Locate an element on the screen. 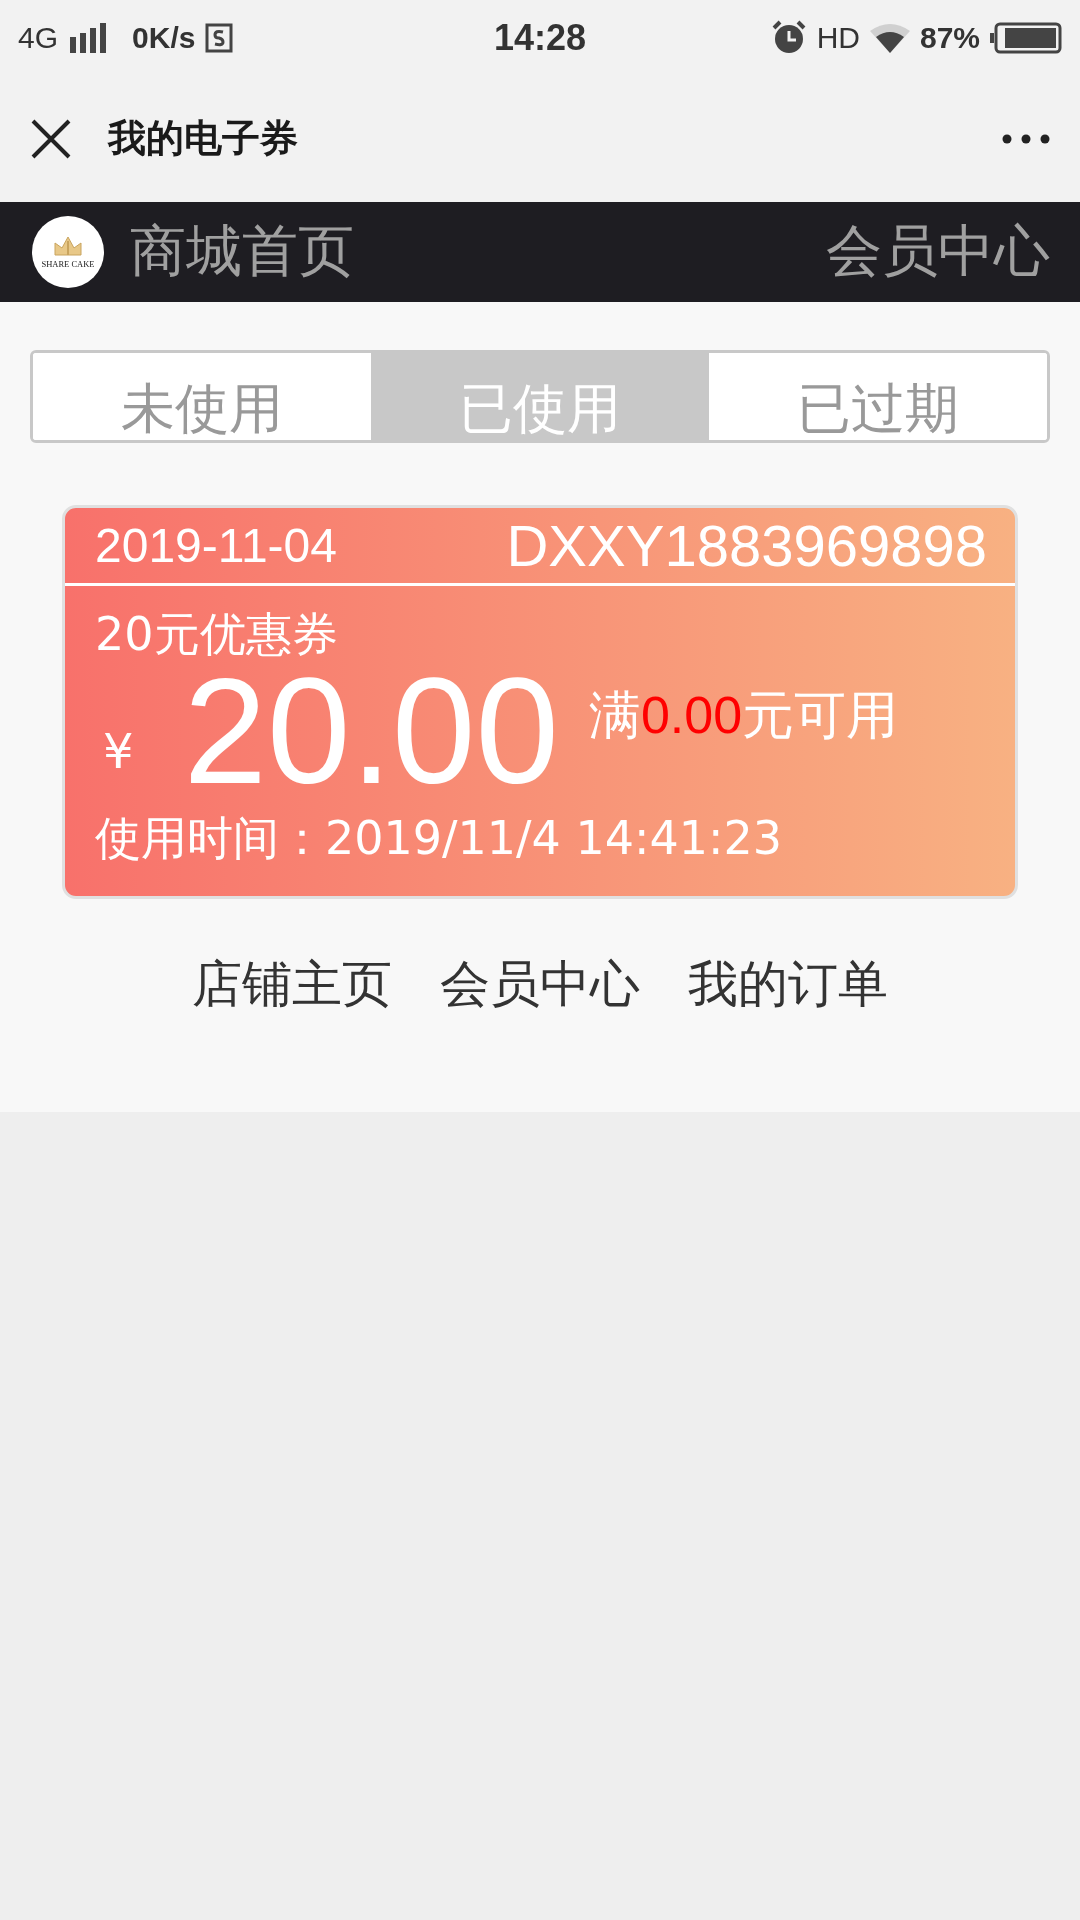  signal-icon is located at coordinates (88, 37).